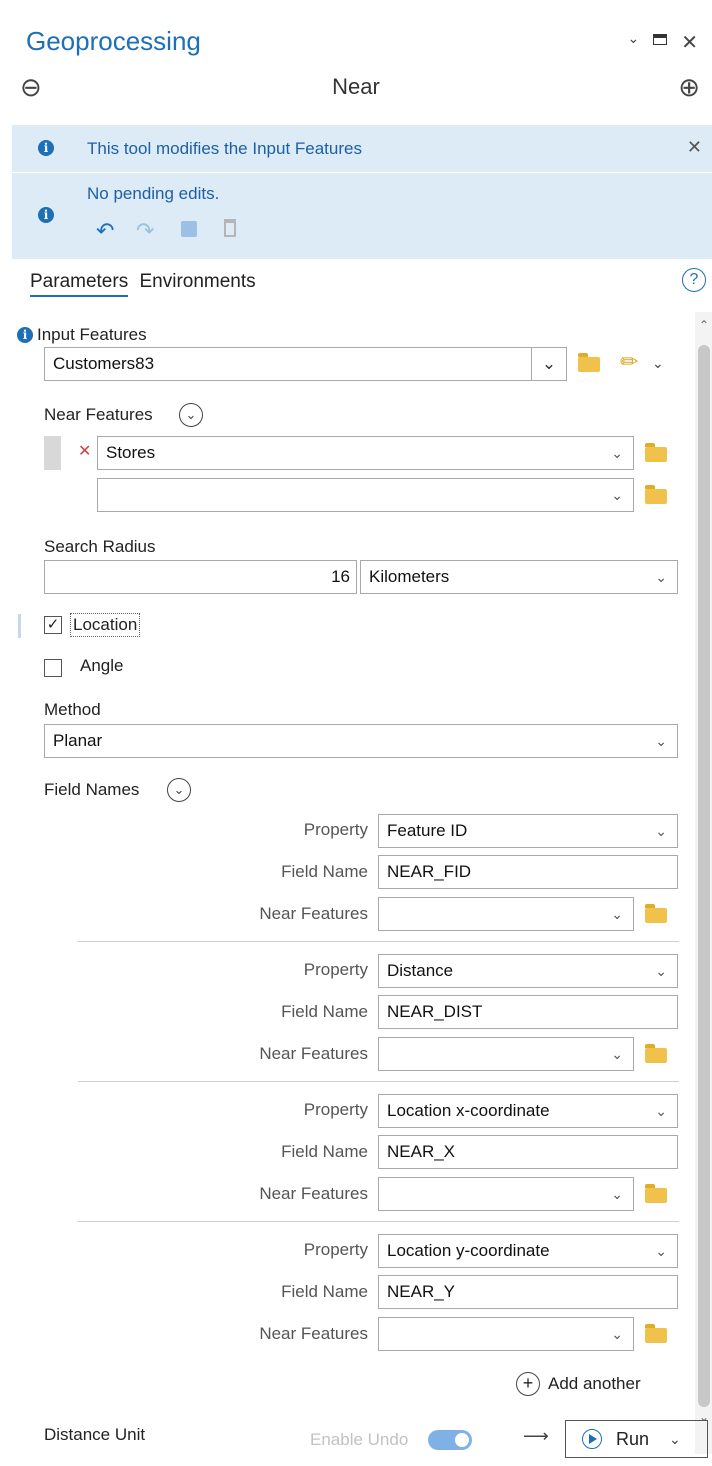  I want to click on field-name-label: Field Name, so click(324, 1151).